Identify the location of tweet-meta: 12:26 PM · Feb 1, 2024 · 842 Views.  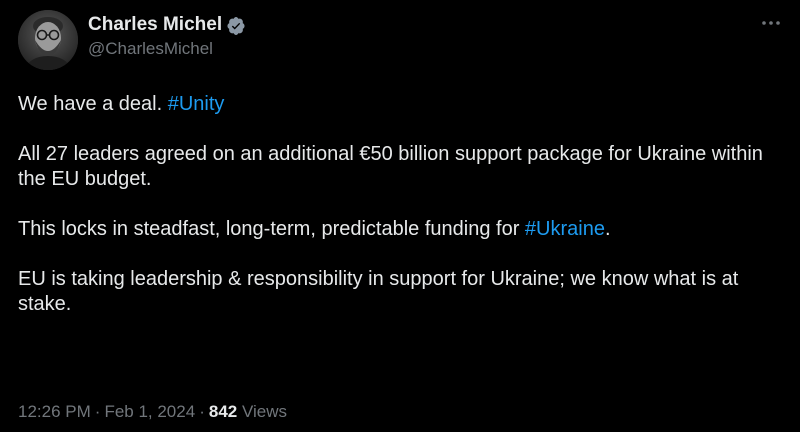
(152, 412).